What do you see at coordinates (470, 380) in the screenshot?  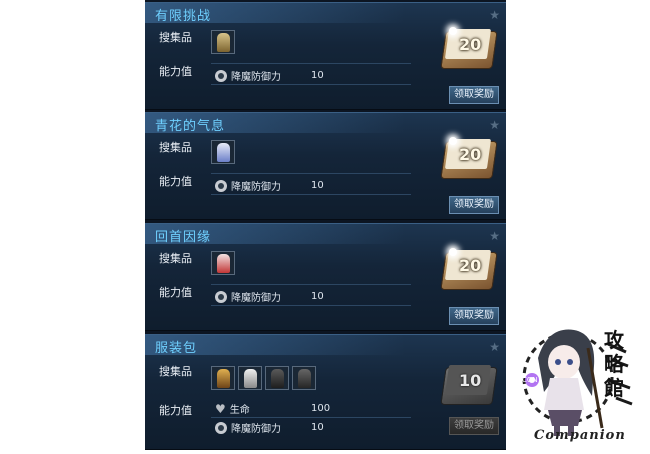 I see `reward-count: 10` at bounding box center [470, 380].